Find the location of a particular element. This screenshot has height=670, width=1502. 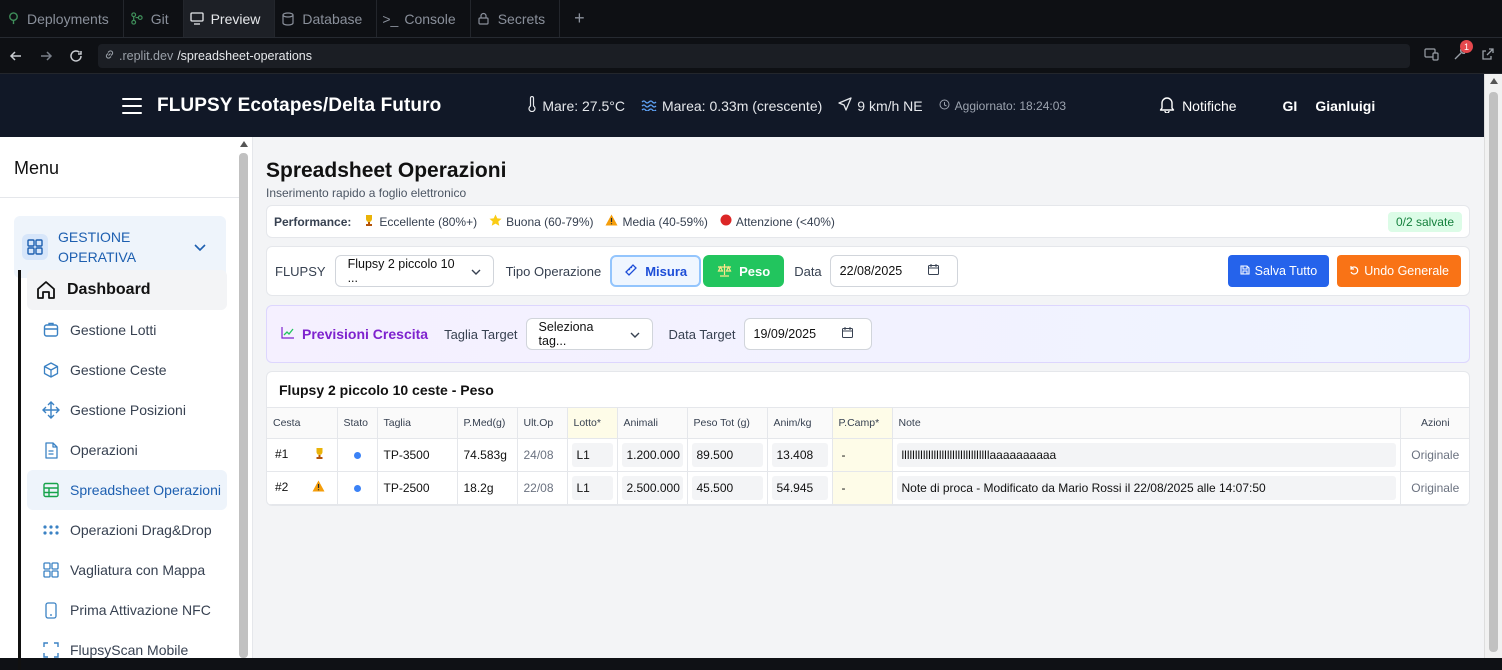

animali-input: 2.500.000 is located at coordinates (652, 487).